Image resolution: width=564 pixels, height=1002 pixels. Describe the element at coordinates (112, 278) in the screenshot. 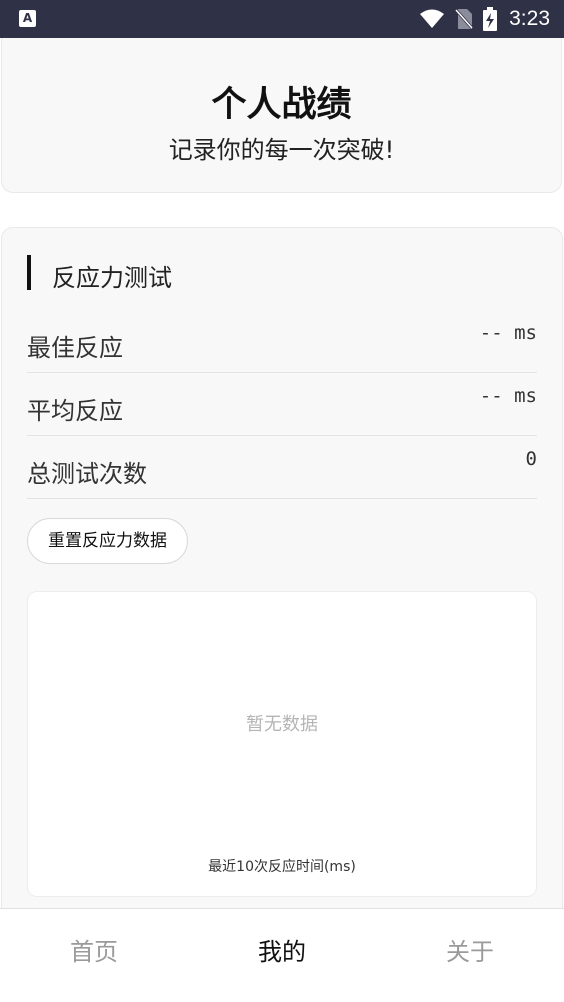

I see `section-title: 反应力测试` at that location.